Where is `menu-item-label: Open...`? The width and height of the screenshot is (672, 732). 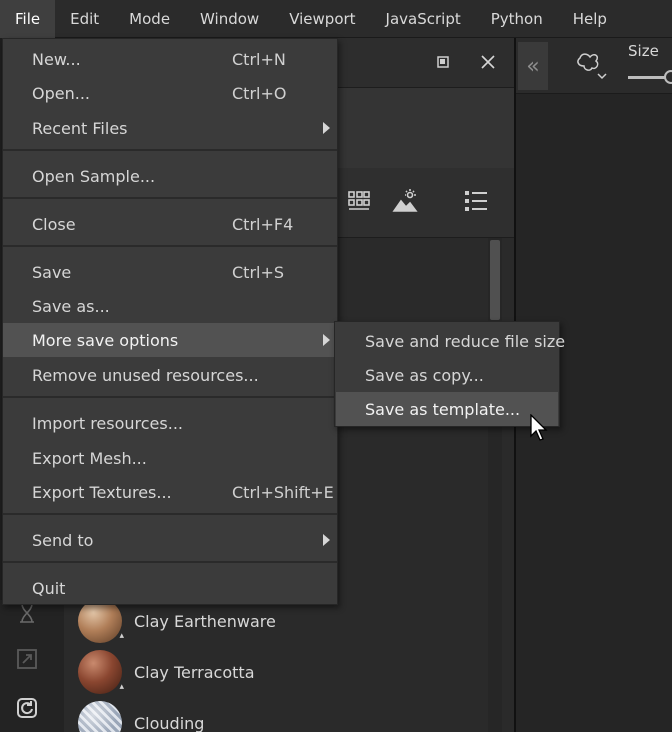 menu-item-label: Open... is located at coordinates (61, 93).